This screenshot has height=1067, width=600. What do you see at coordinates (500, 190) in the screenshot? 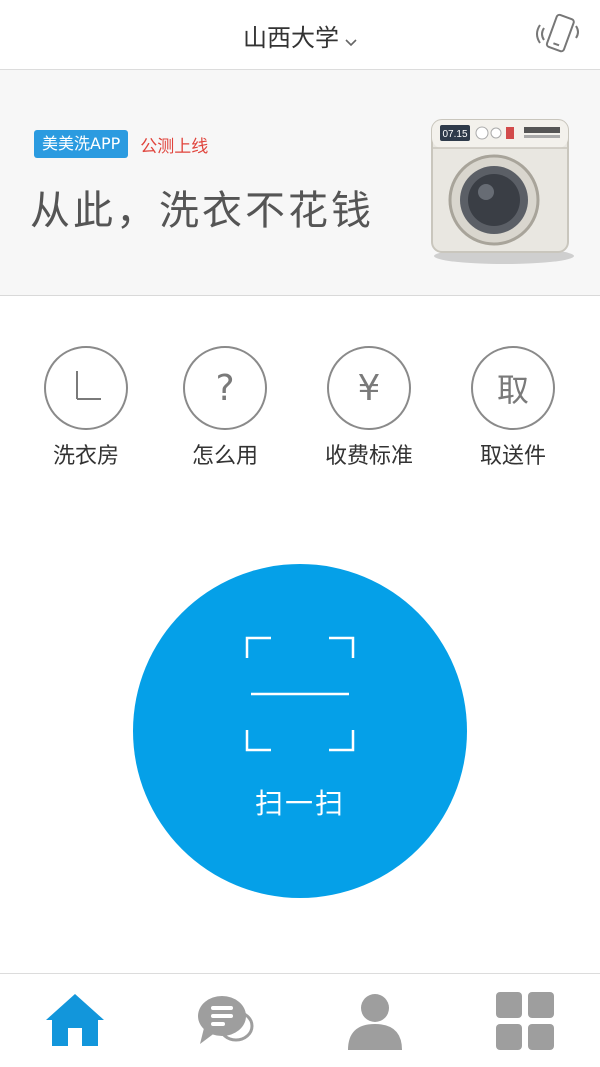
I see `washing-machine-illustration: 07.15` at bounding box center [500, 190].